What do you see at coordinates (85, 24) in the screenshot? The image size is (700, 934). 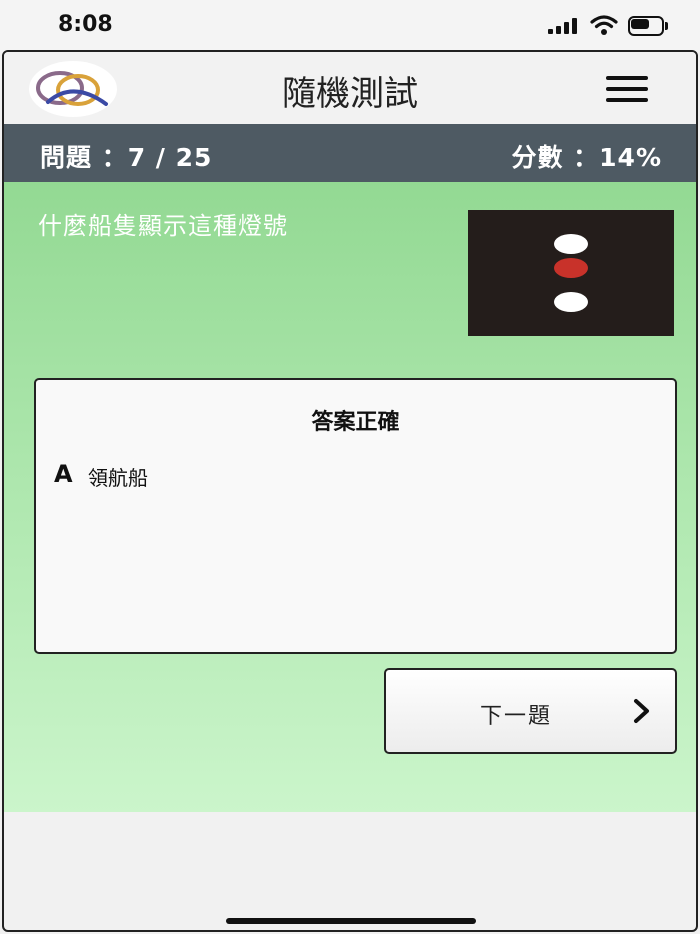 I see `status-time: 8:08` at bounding box center [85, 24].